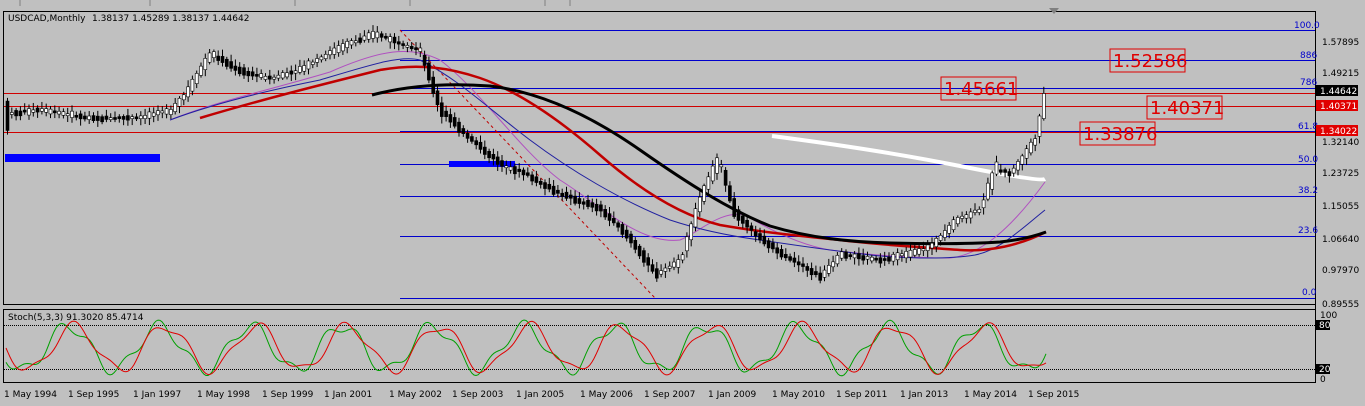 This screenshot has height=406, width=1365. I want to click on annotation-140371: 1.40371, so click(1185, 107).